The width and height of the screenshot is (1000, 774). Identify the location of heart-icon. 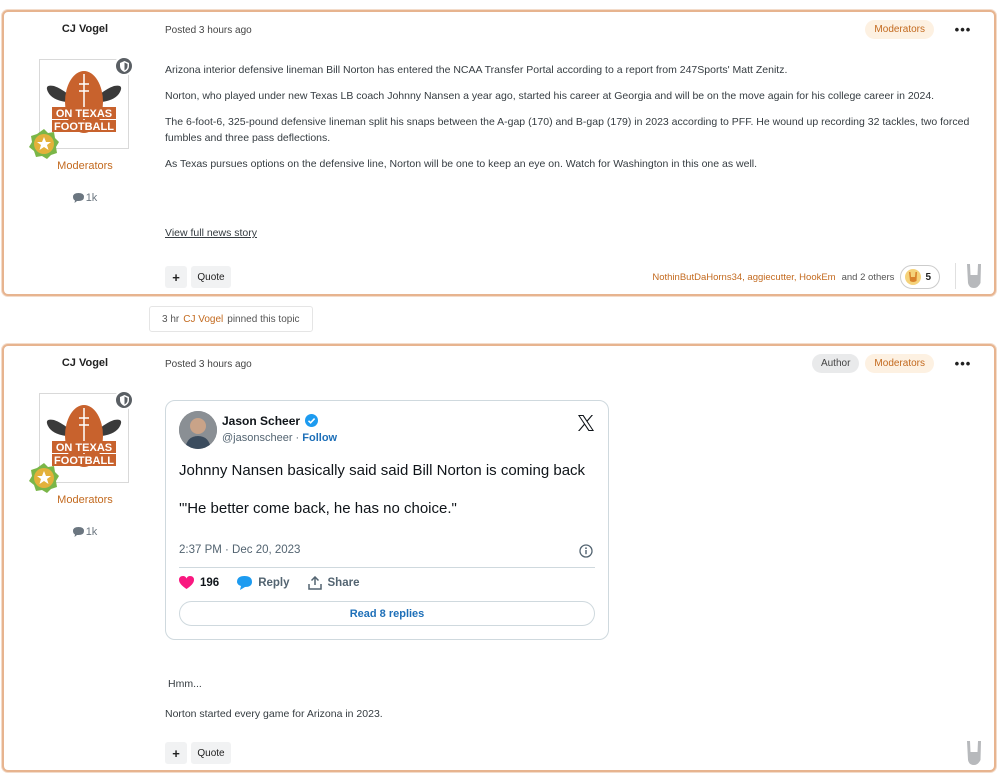
(186, 582).